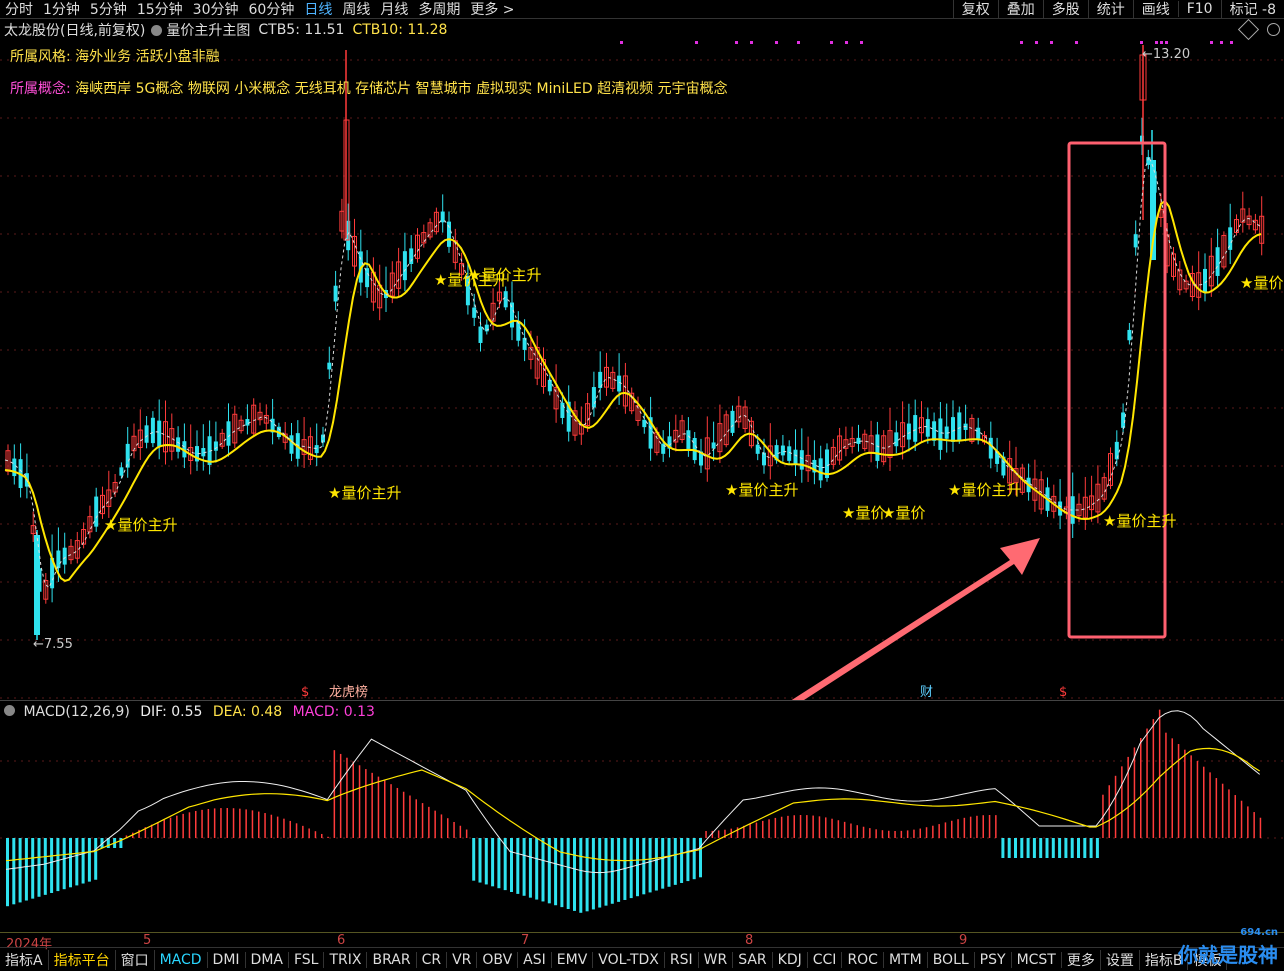 Image resolution: width=1284 pixels, height=971 pixels. Describe the element at coordinates (181, 959) in the screenshot. I see `macd-tab: MACD` at that location.